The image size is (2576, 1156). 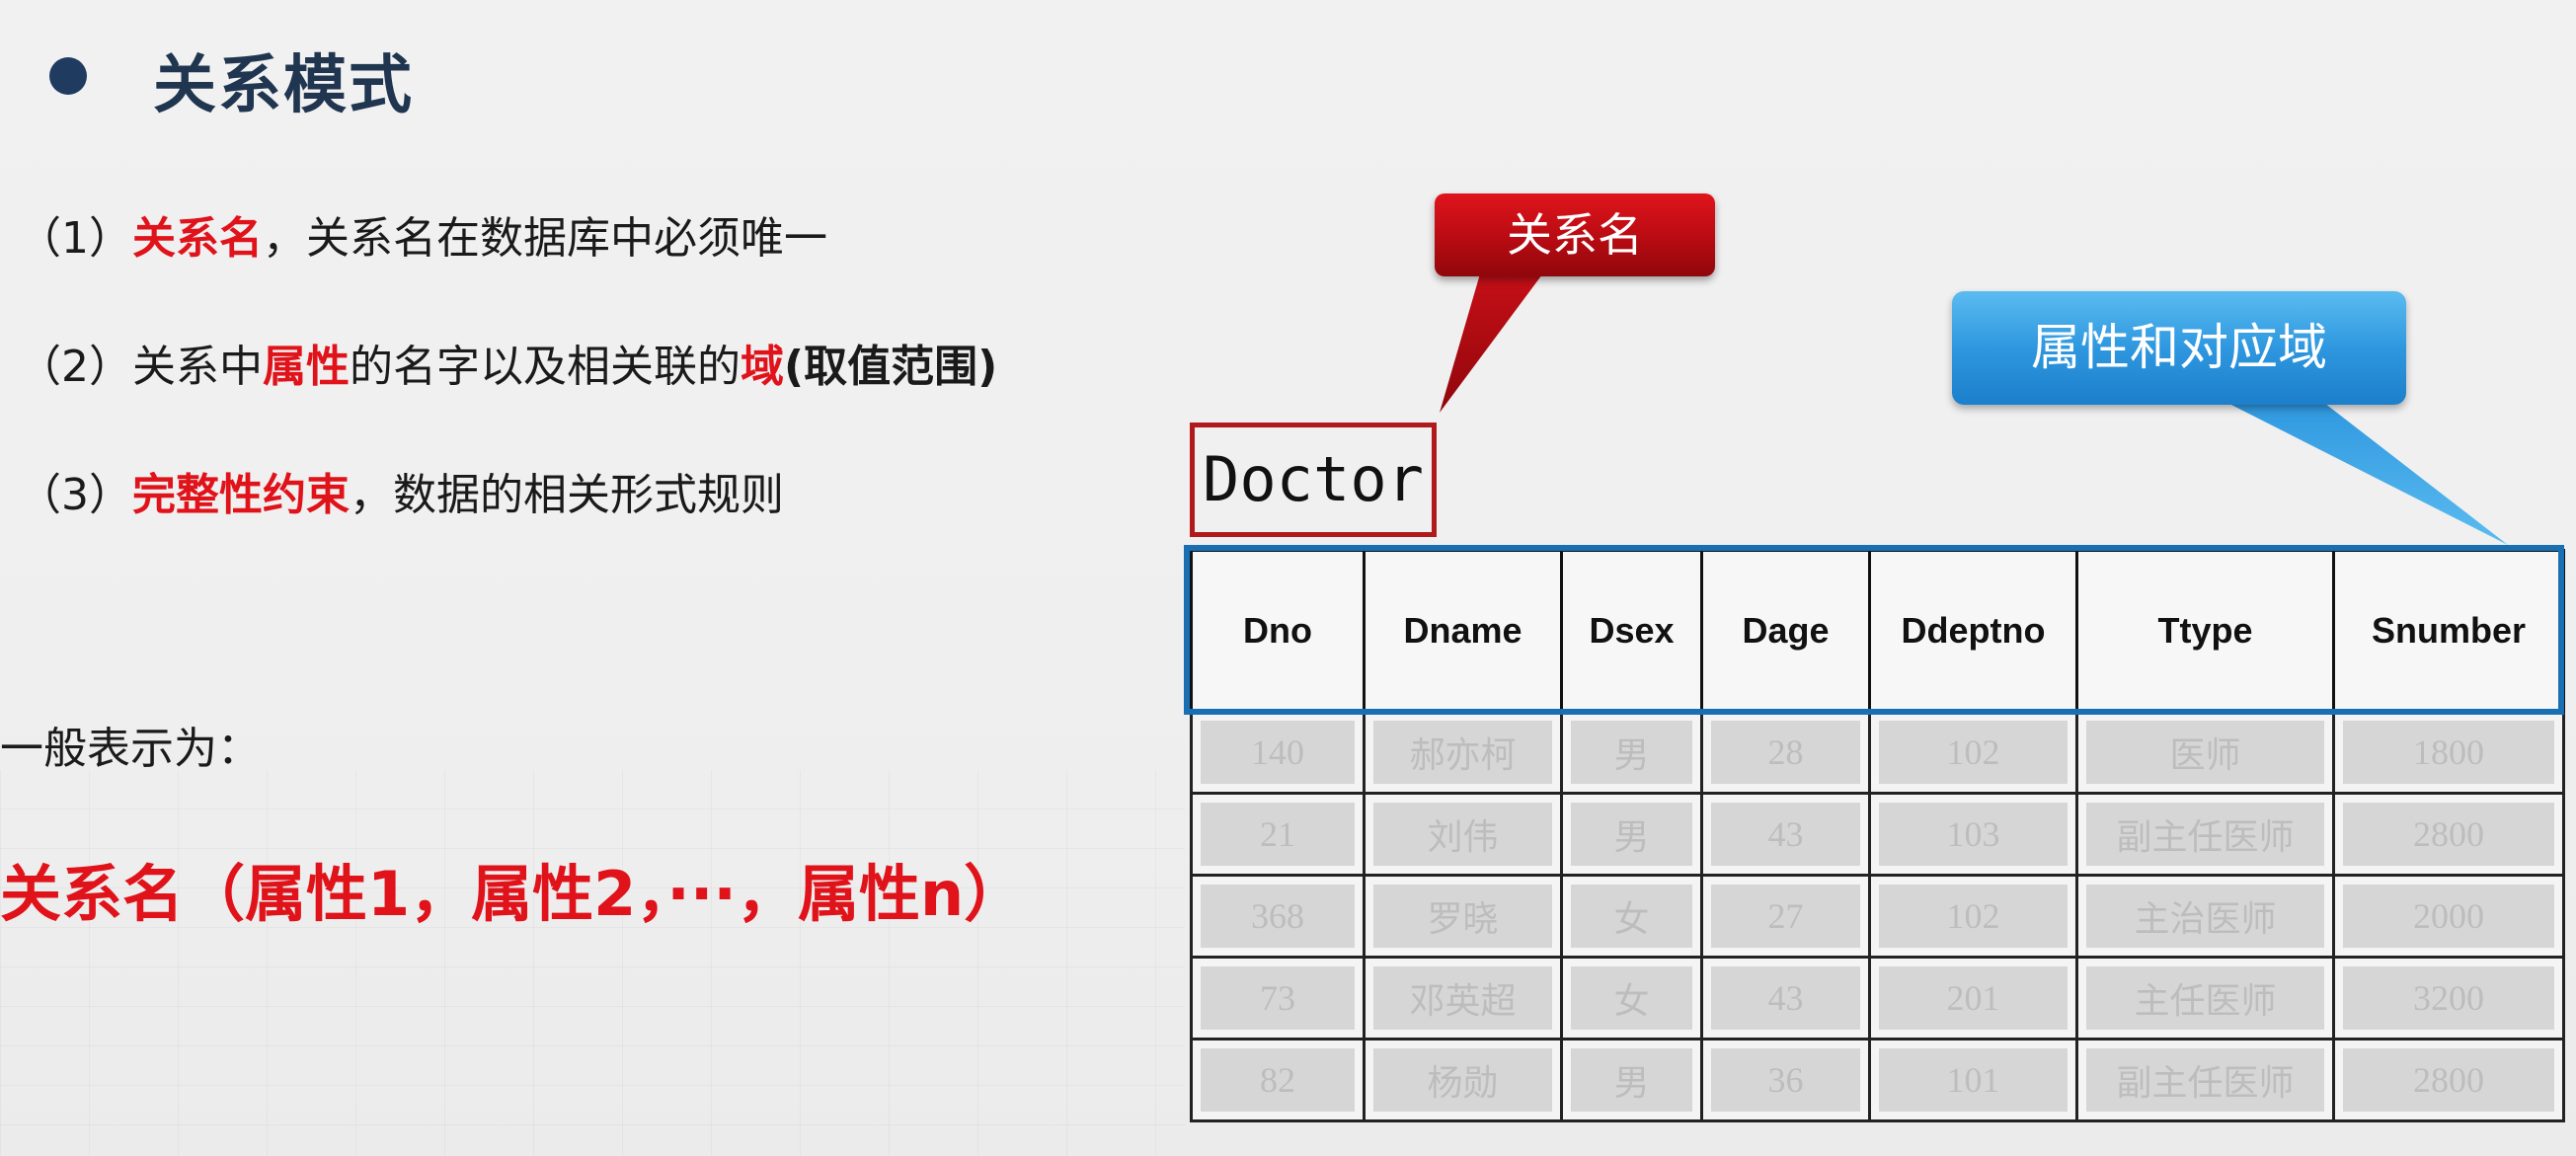 I want to click on general-label: 一般表示为：, so click(x=130, y=749).